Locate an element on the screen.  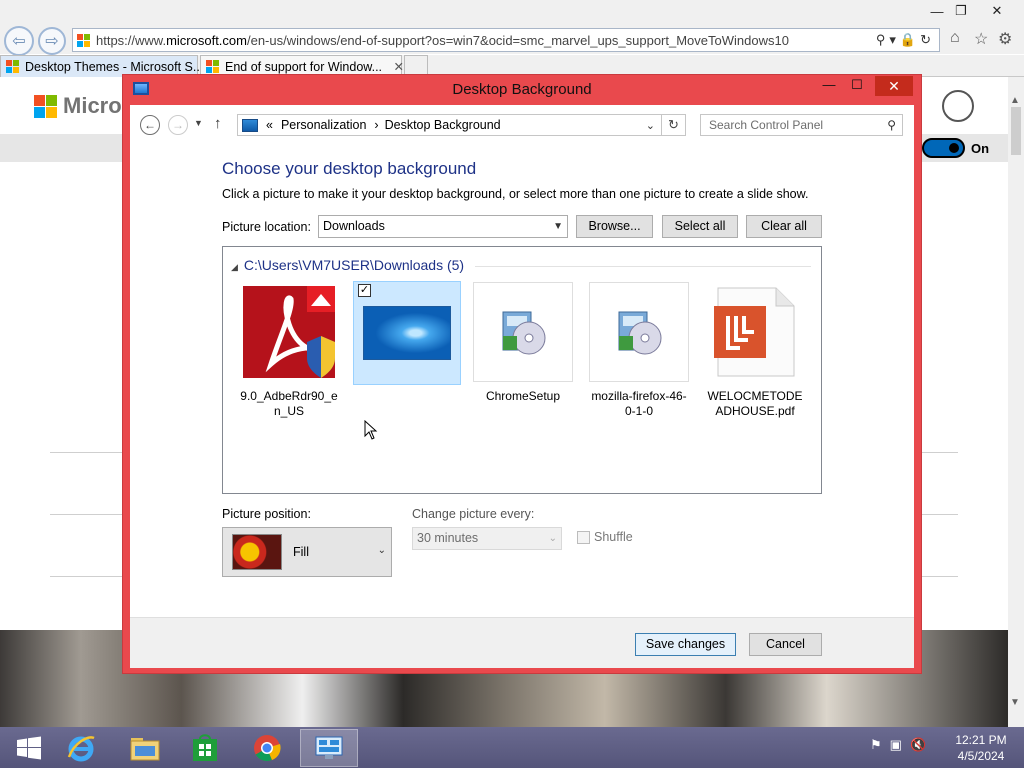
account-avatar-icon is located at coordinates (958, 106).